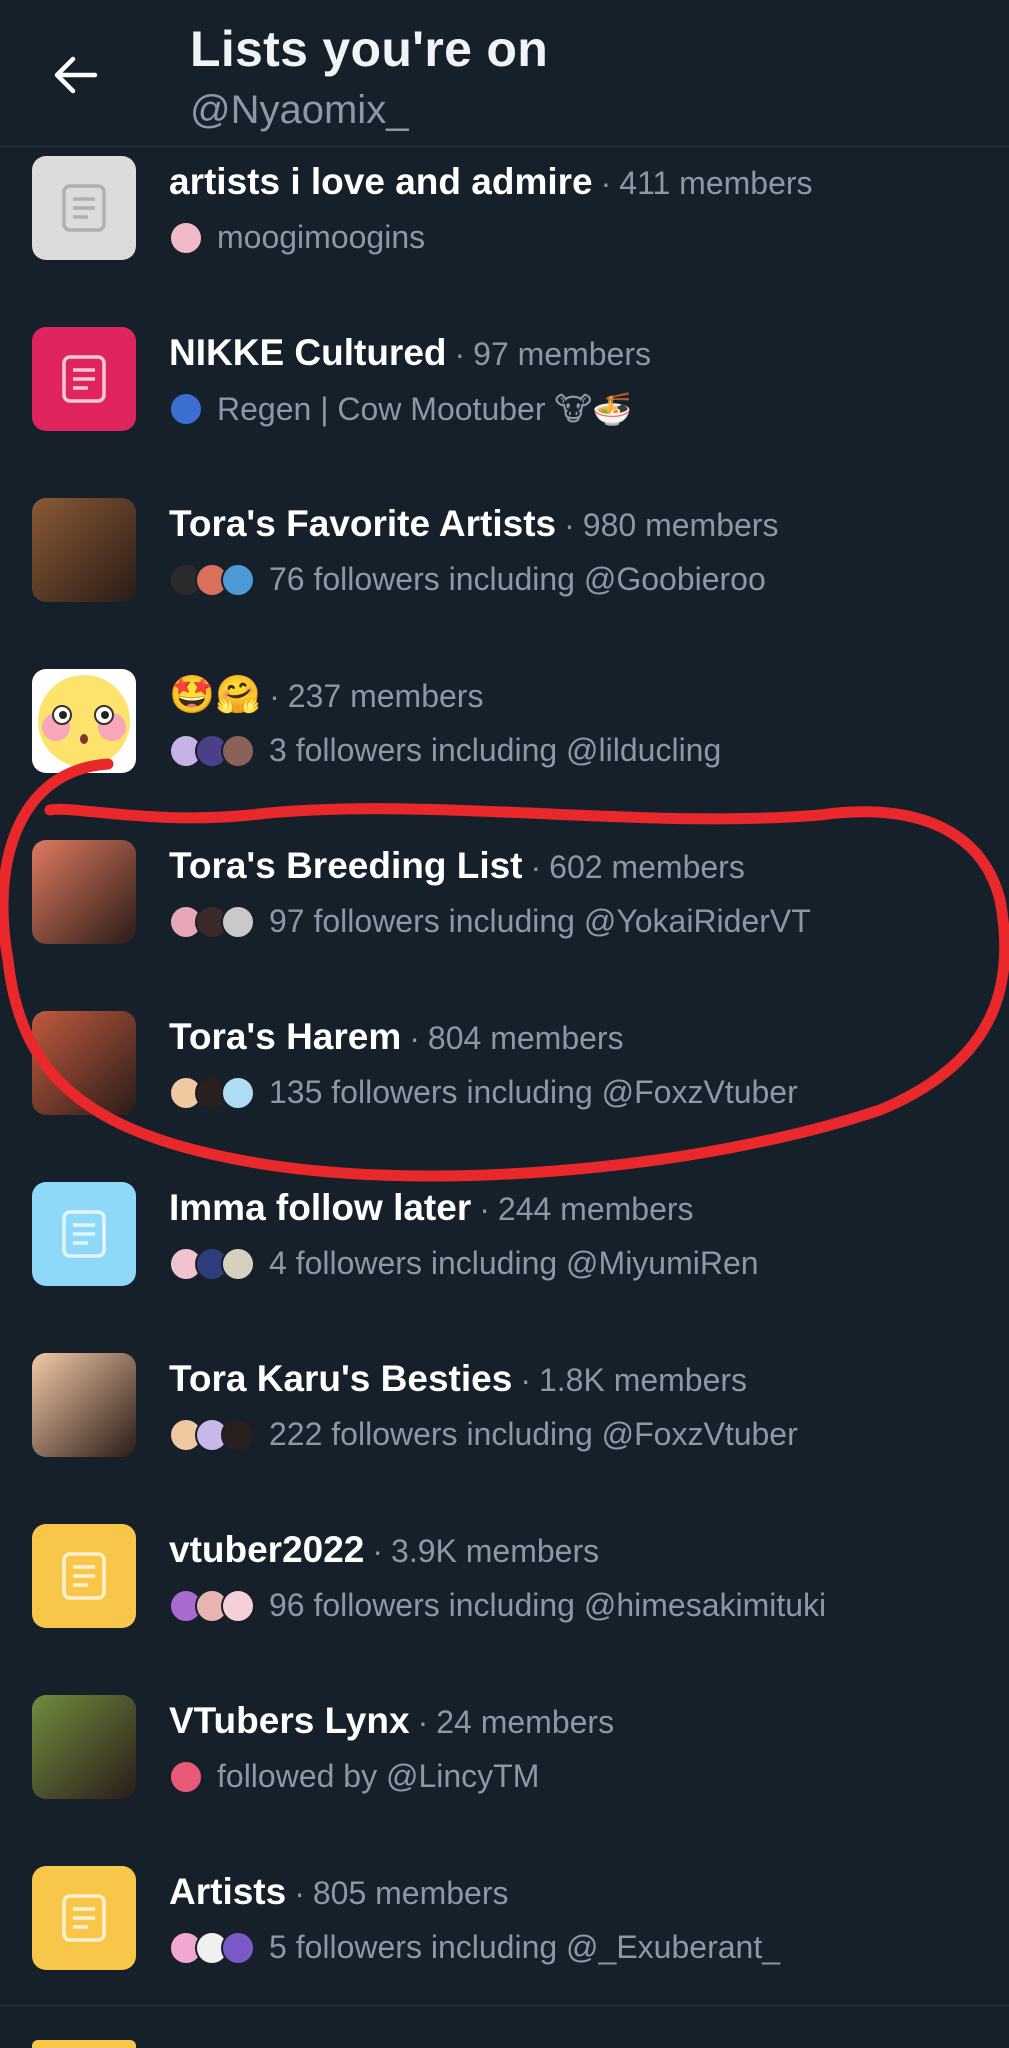 This screenshot has height=2048, width=1009. Describe the element at coordinates (339, 1892) in the screenshot. I see `list-title-line: Artists · 805 members` at that location.